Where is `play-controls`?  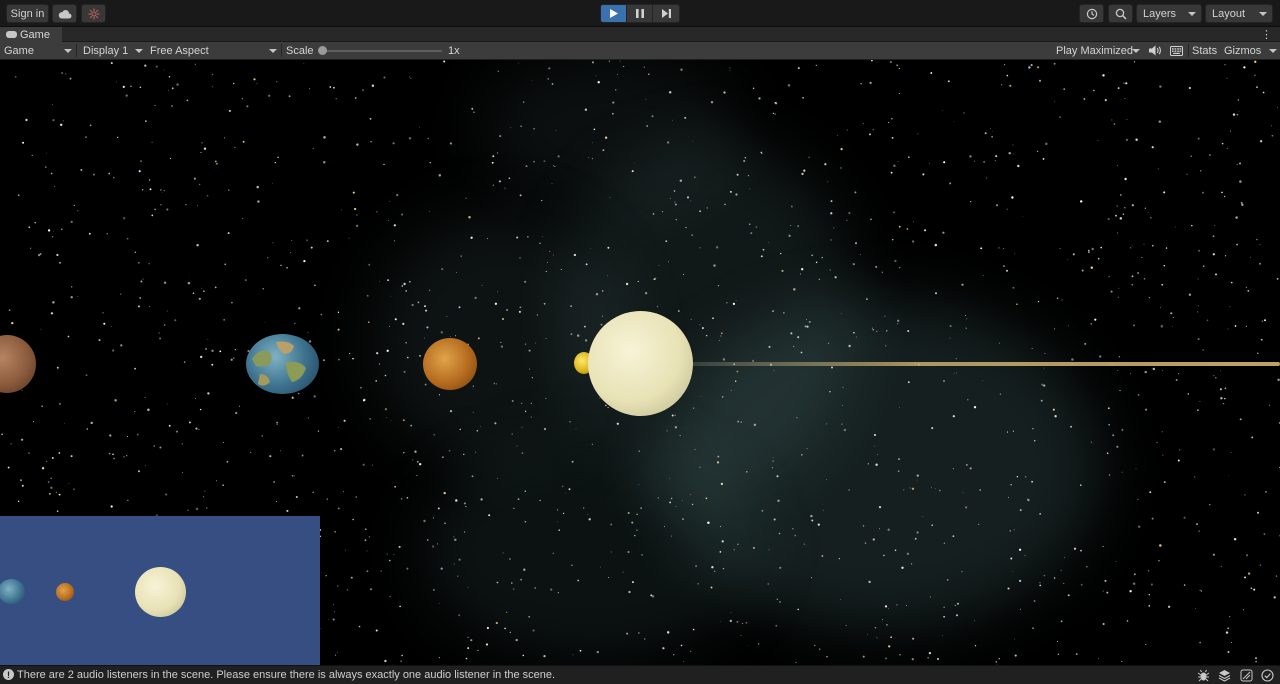 play-controls is located at coordinates (640, 13).